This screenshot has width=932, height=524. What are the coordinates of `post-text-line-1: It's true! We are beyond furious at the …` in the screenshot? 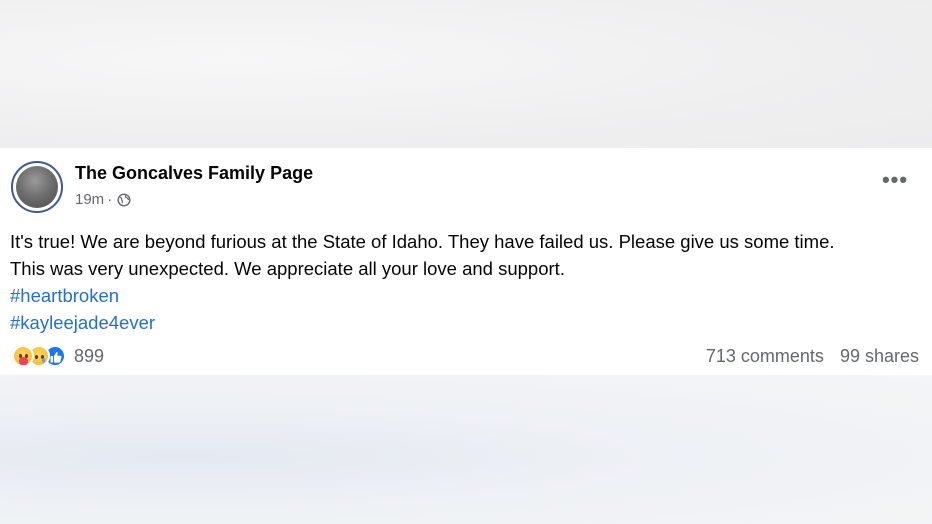 It's located at (422, 241).